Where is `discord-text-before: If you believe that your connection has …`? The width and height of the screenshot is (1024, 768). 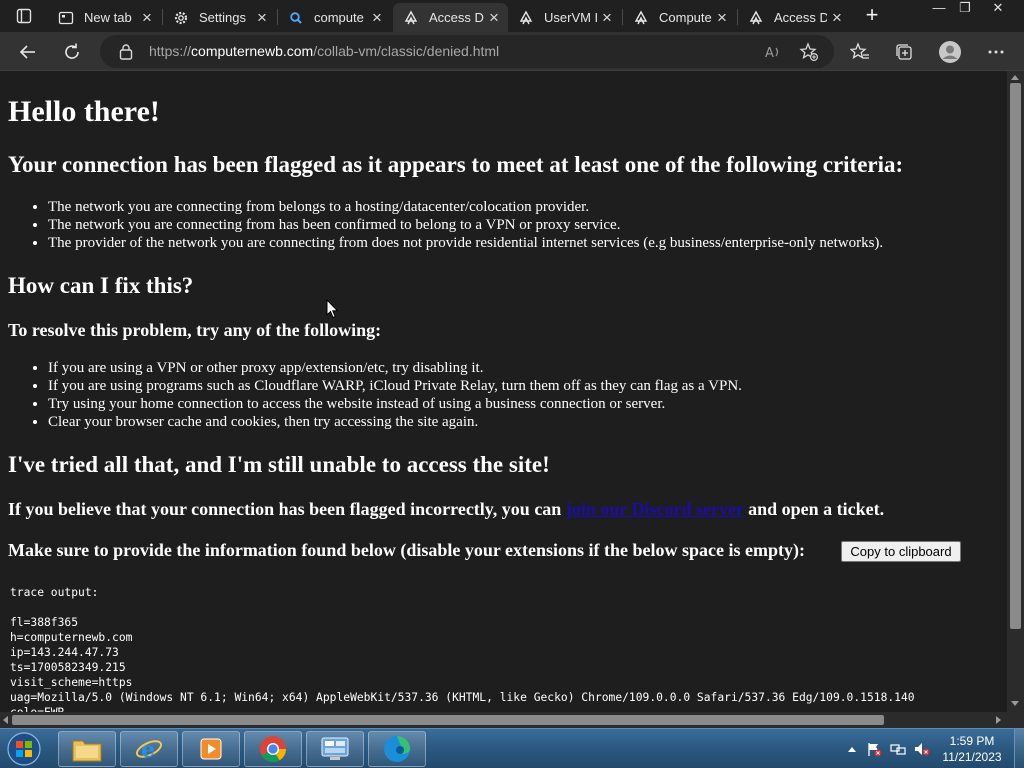
discord-text-before: If you believe that your connection has … is located at coordinates (287, 509).